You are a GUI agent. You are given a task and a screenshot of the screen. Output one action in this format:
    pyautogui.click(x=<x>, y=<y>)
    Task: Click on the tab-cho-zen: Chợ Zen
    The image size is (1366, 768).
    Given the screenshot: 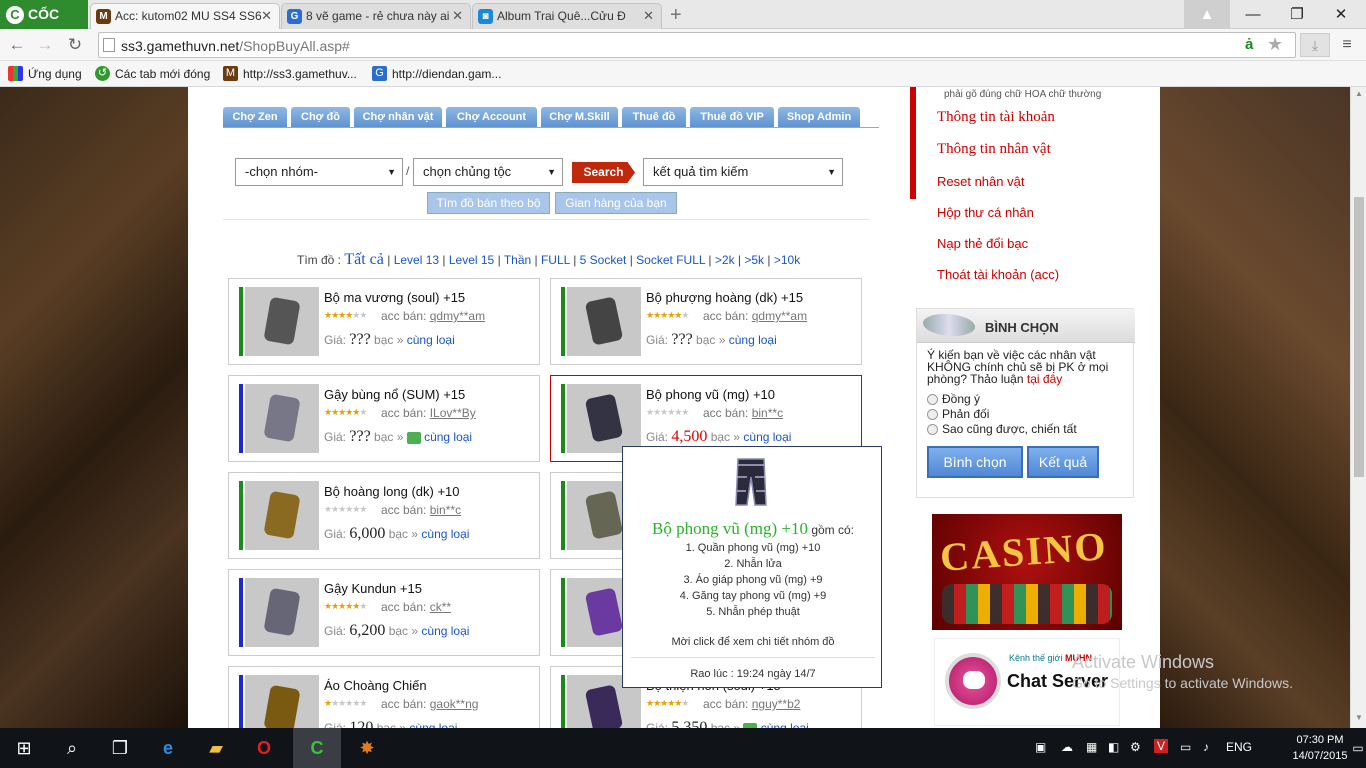 What is the action you would take?
    pyautogui.click(x=255, y=117)
    